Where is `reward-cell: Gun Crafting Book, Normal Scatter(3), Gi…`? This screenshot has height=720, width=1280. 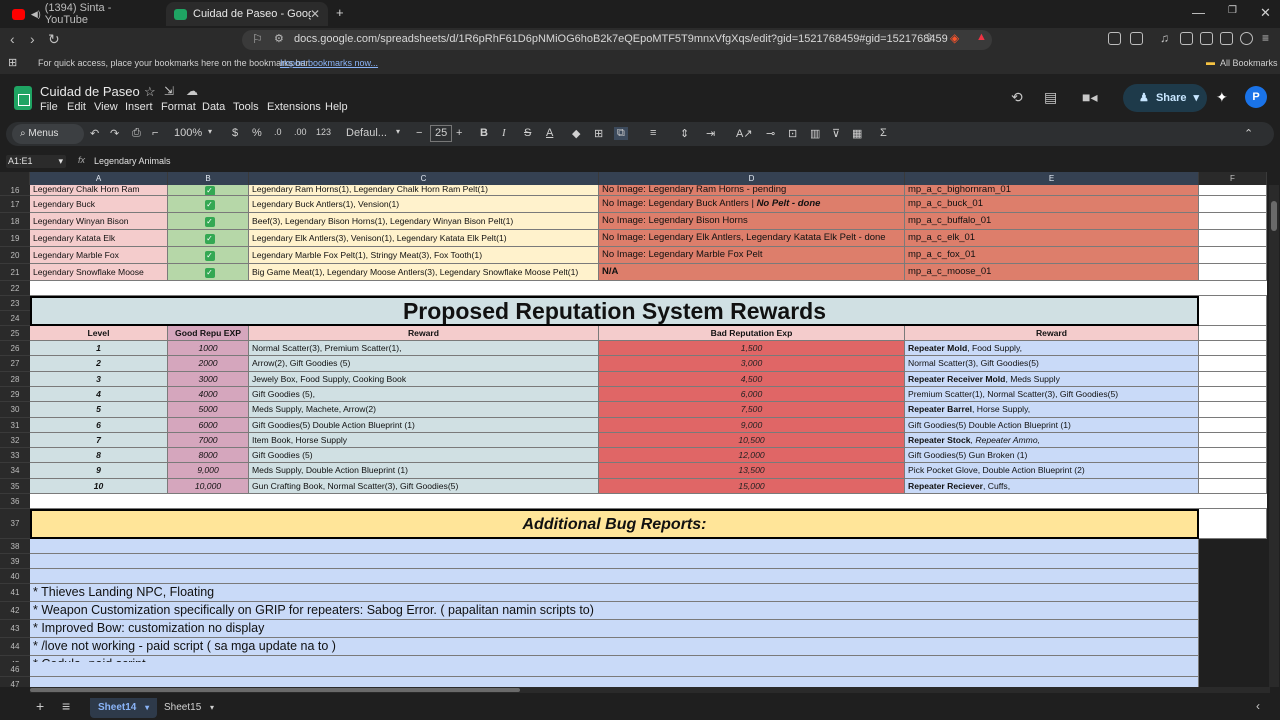
reward-cell: Gun Crafting Book, Normal Scatter(3), Gi… is located at coordinates (424, 486).